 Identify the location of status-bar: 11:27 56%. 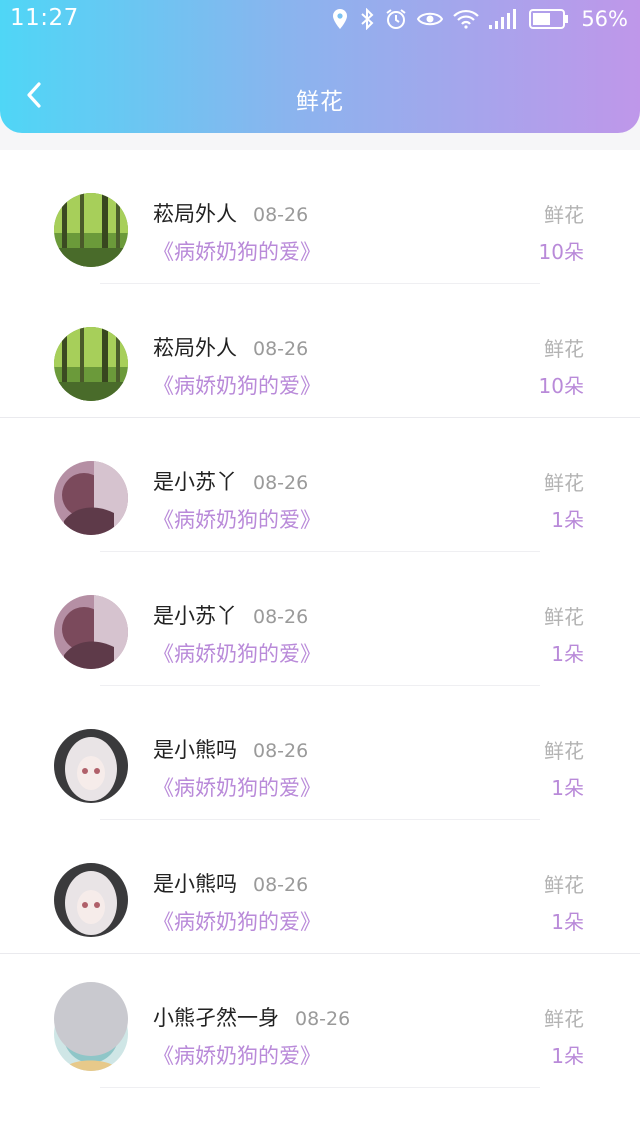
(320, 20).